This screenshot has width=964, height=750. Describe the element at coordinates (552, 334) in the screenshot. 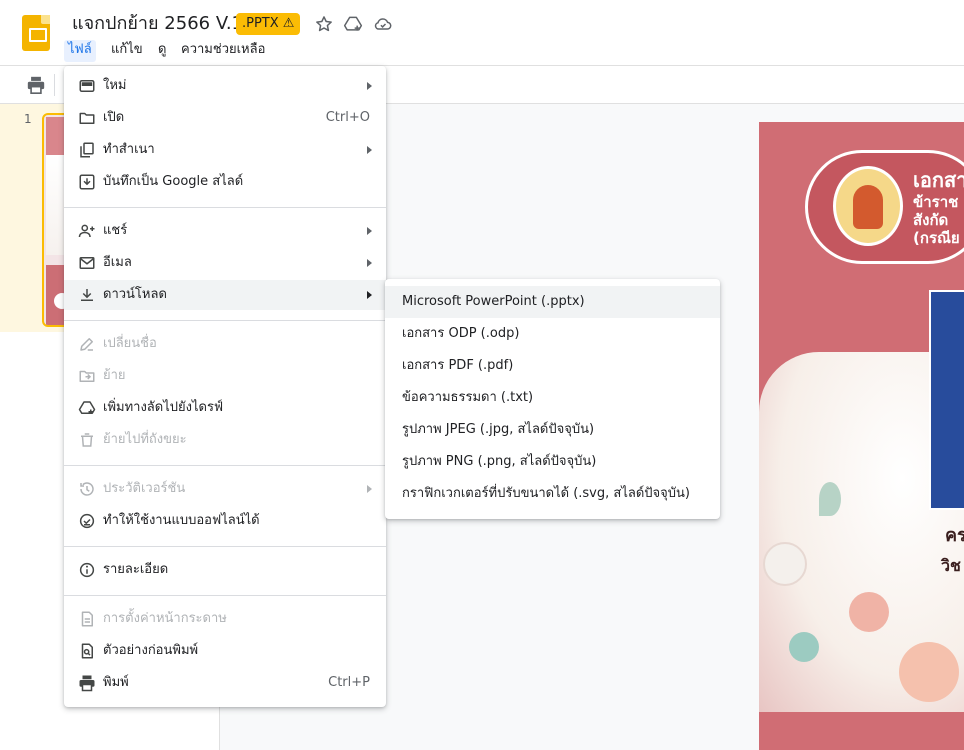

I see `download-option-odp: เอกสาร ODP (.odp)` at that location.